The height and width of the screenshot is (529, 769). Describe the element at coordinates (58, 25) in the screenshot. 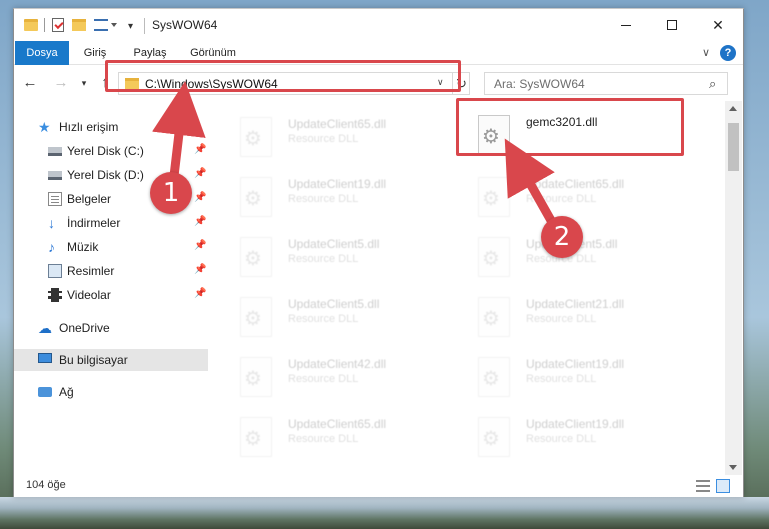

I see `properties-icon` at that location.